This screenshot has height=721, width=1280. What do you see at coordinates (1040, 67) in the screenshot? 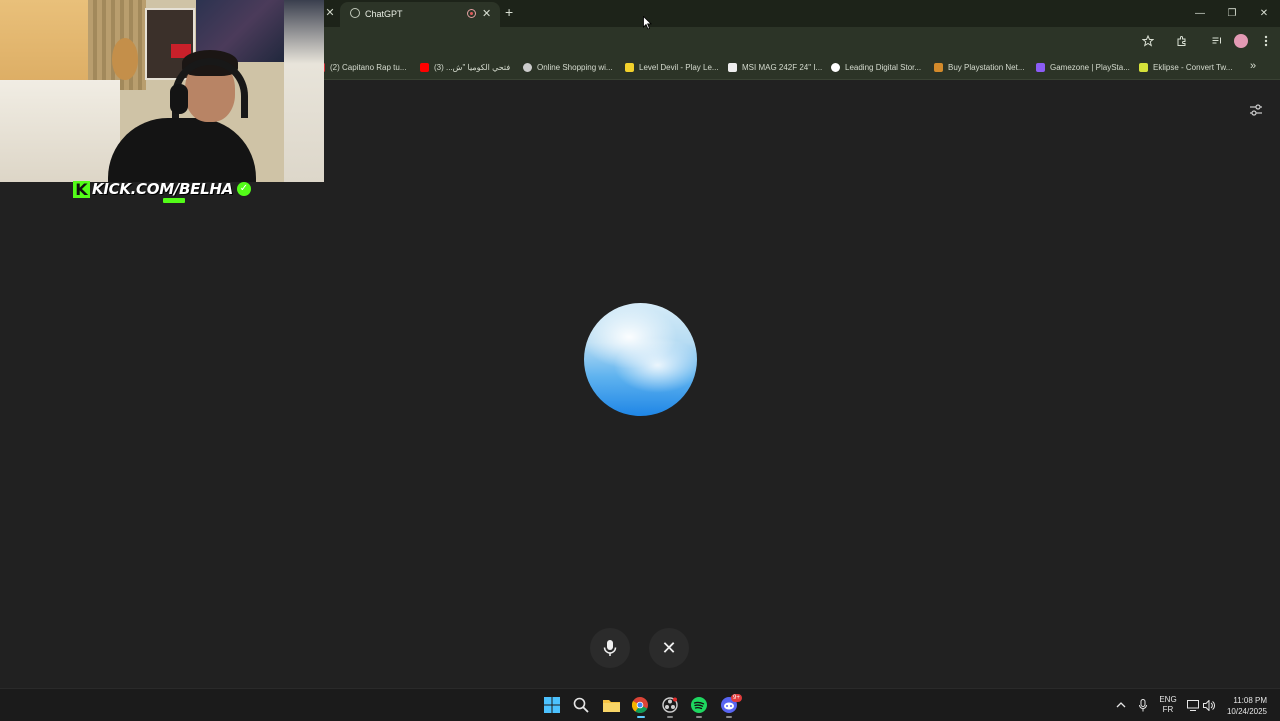
I see `gamezone-icon` at bounding box center [1040, 67].